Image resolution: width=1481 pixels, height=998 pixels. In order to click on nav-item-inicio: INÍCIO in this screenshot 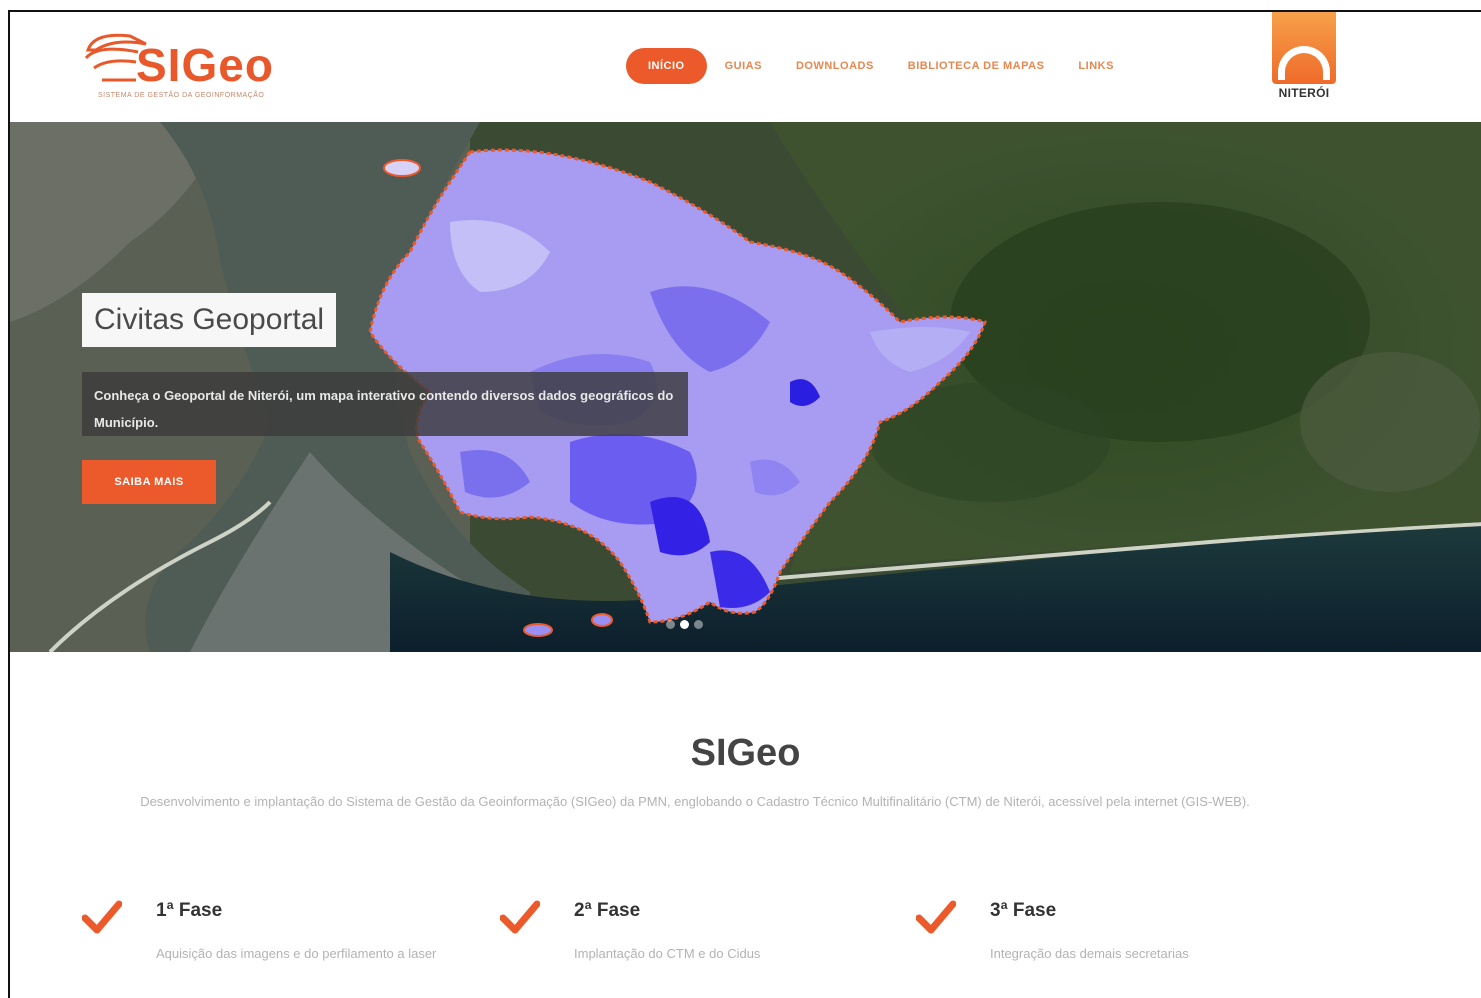, I will do `click(666, 66)`.